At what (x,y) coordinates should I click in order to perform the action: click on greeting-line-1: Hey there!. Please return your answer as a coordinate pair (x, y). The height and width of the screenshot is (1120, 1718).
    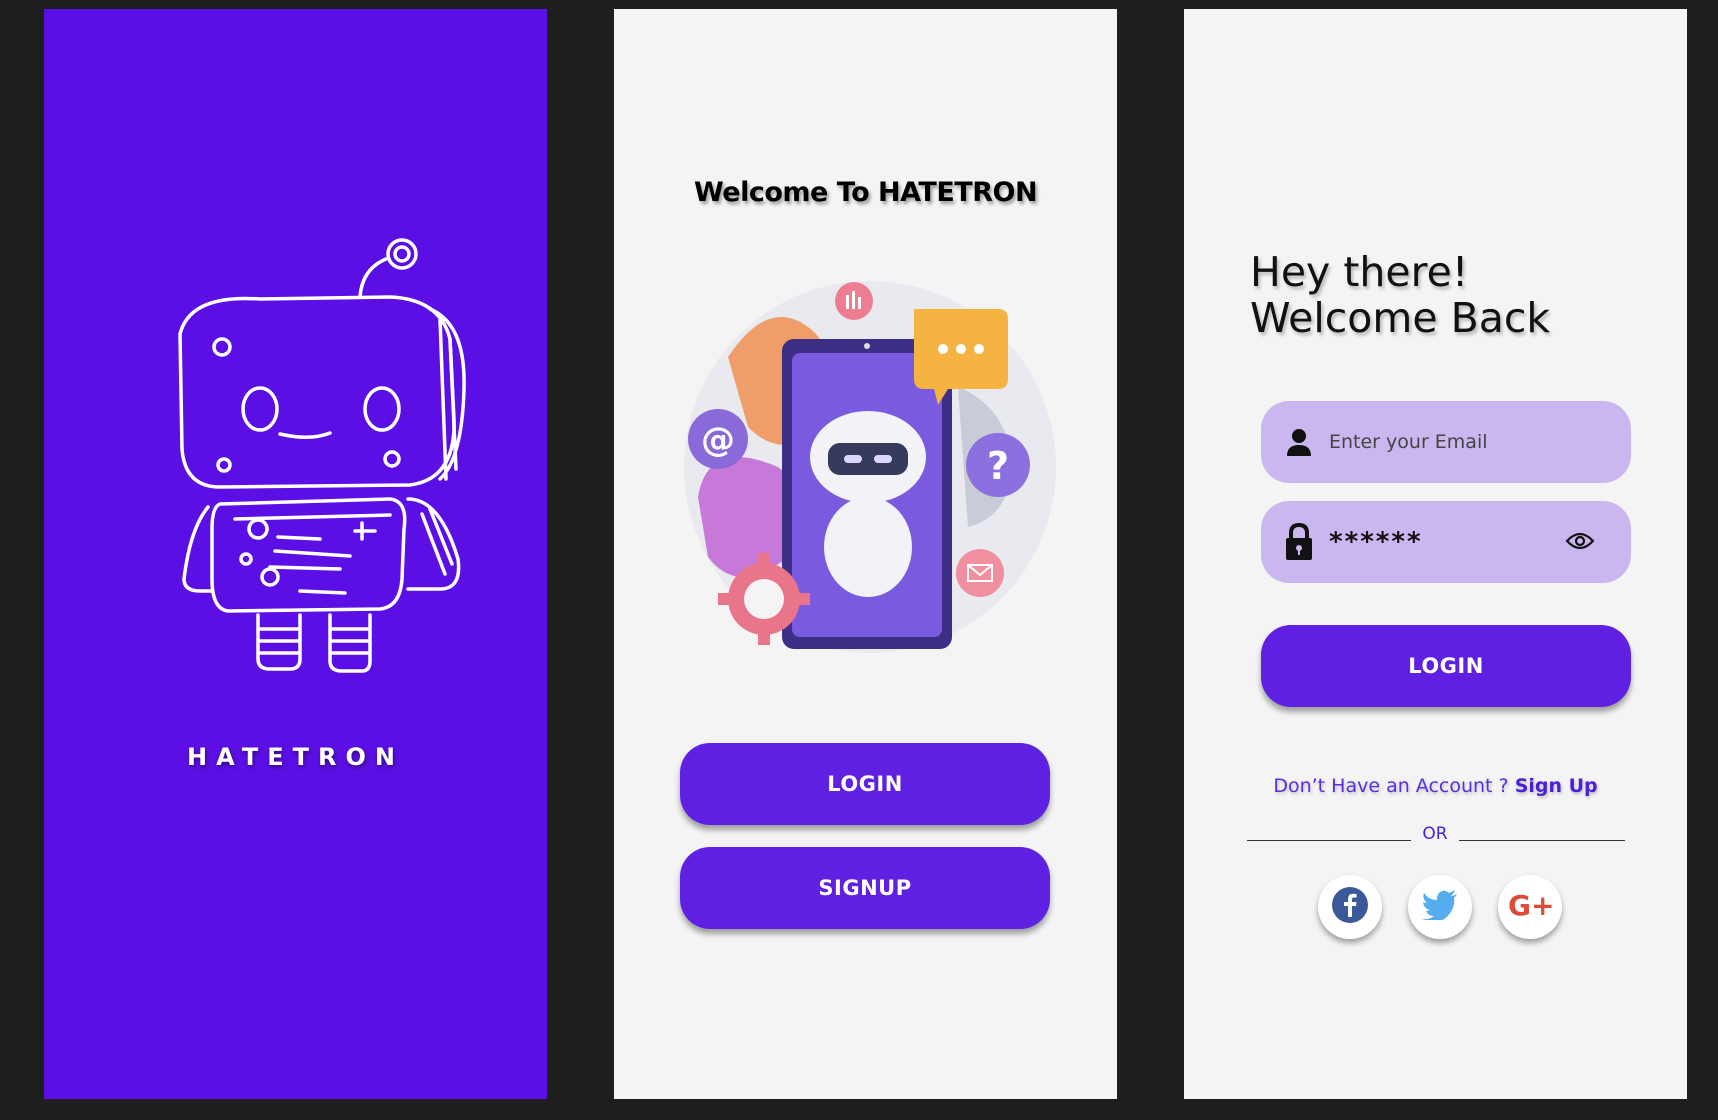
    Looking at the image, I should click on (1359, 272).